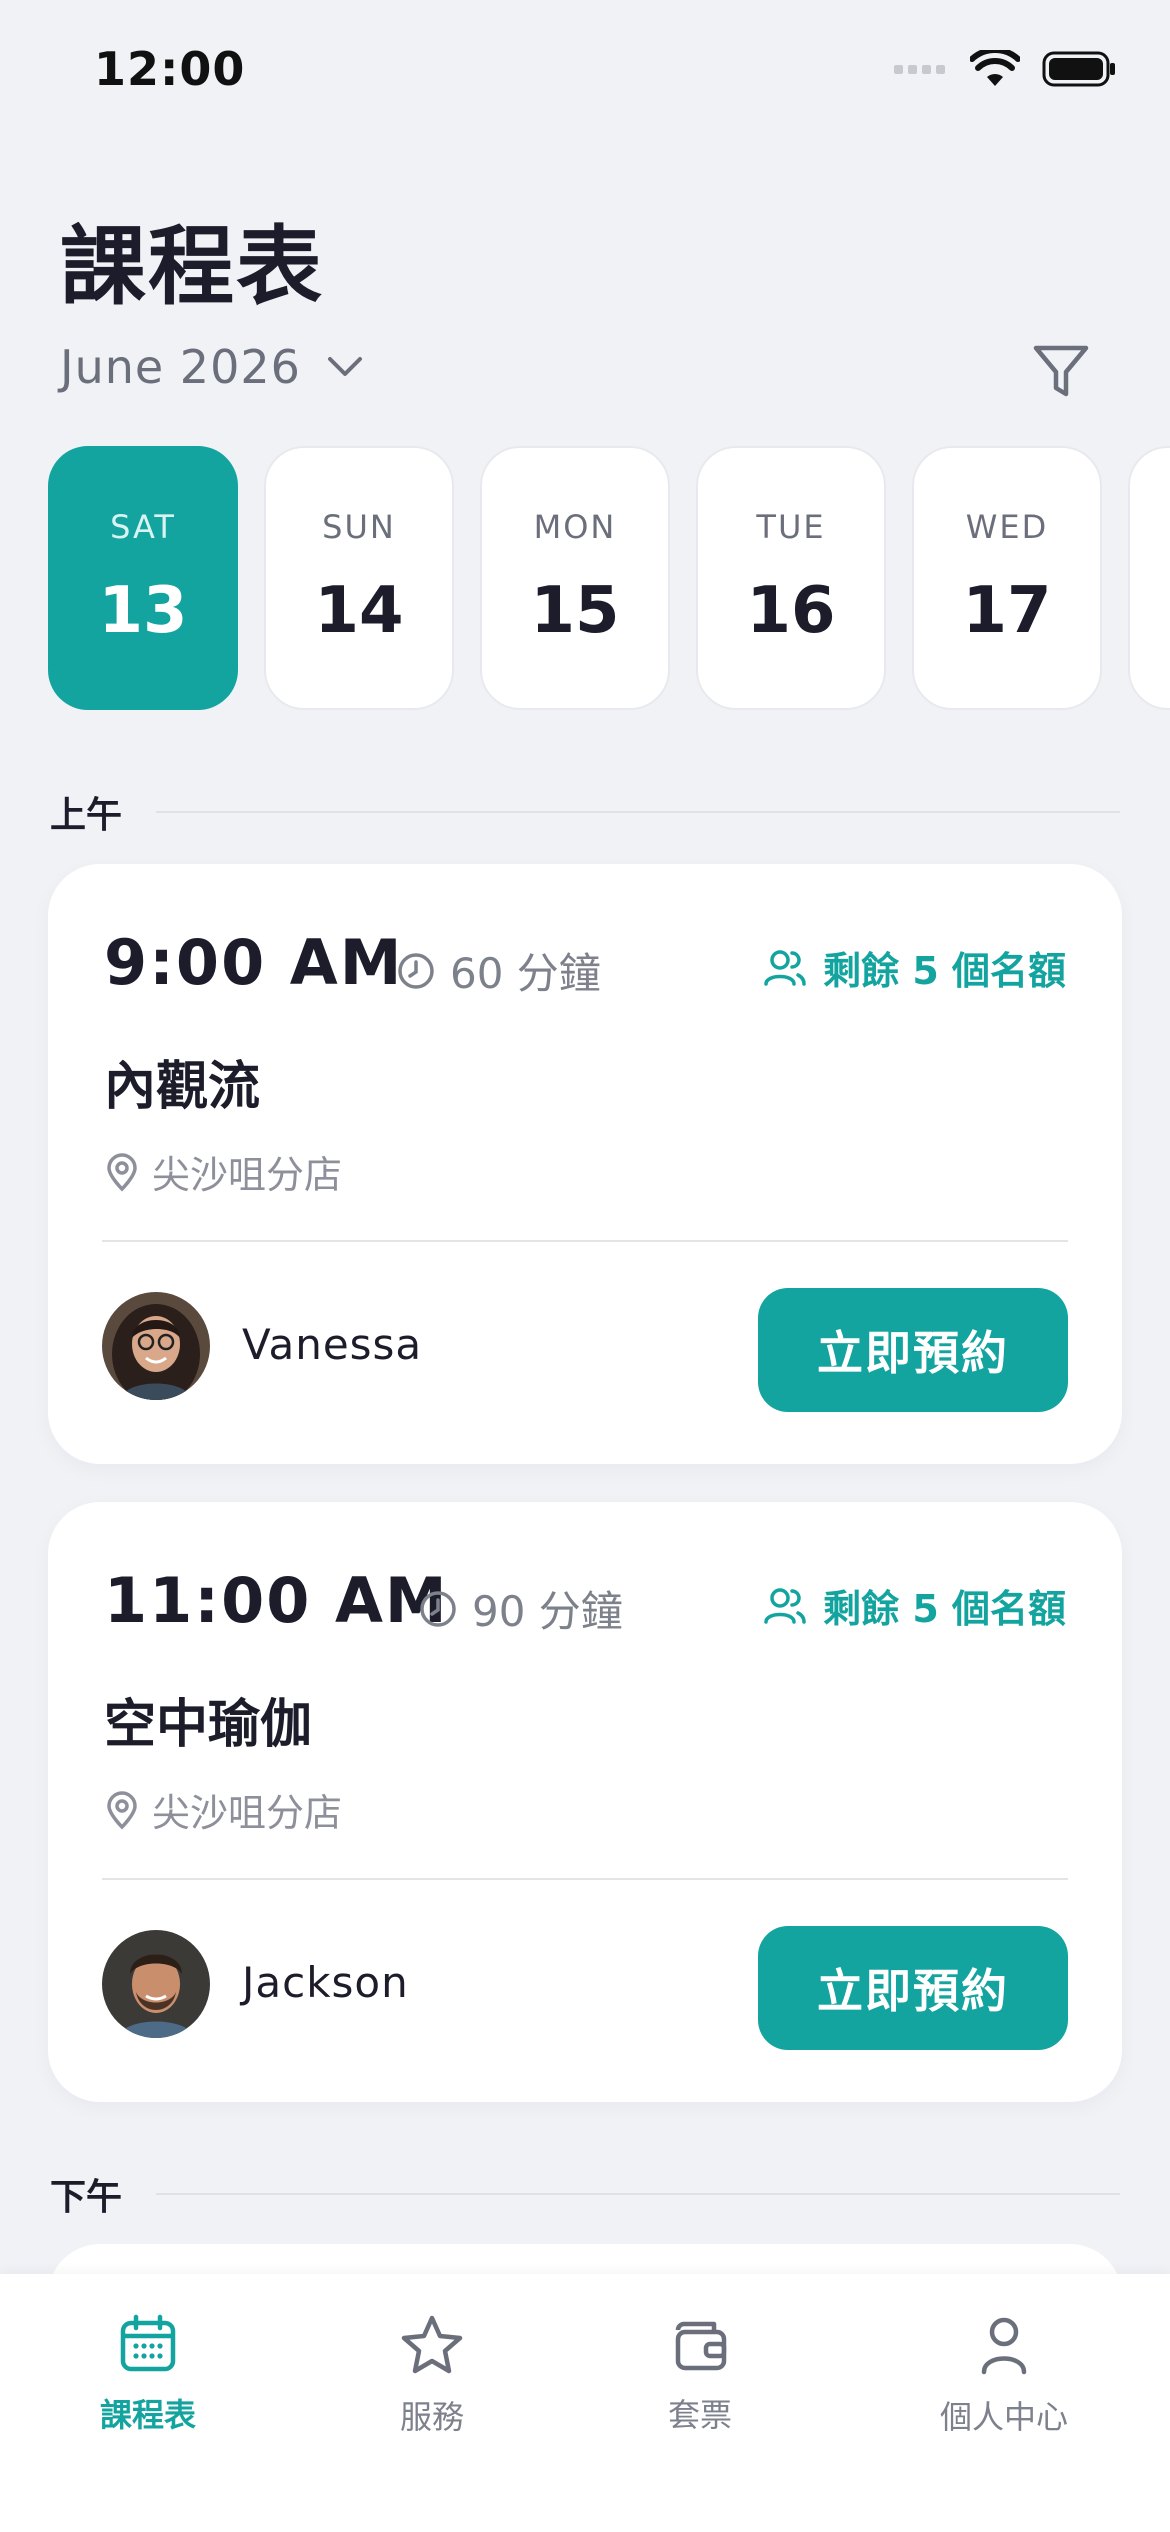 Image resolution: width=1170 pixels, height=2532 pixels. Describe the element at coordinates (699, 2415) in the screenshot. I see `tab-label: 套票` at that location.